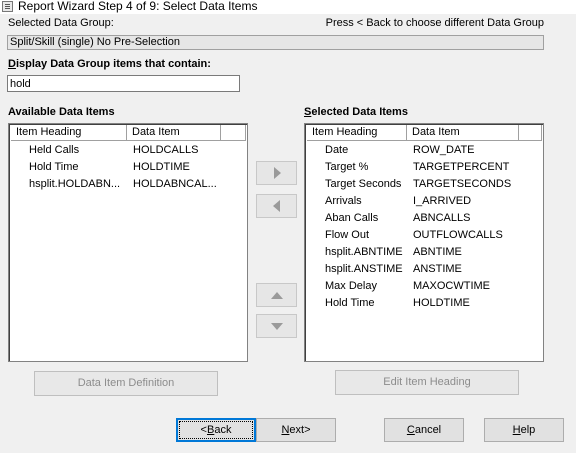  Describe the element at coordinates (352, 218) in the screenshot. I see `item-heading: Aban Calls` at that location.